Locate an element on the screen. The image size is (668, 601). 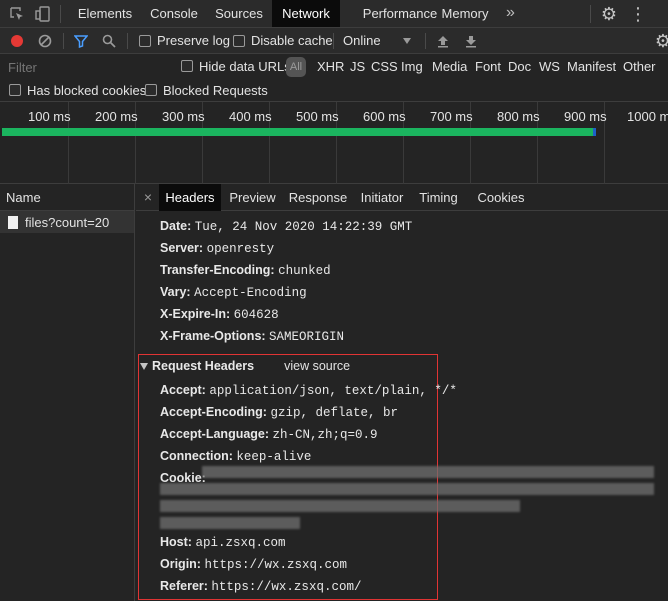
search-icon is located at coordinates (109, 41).